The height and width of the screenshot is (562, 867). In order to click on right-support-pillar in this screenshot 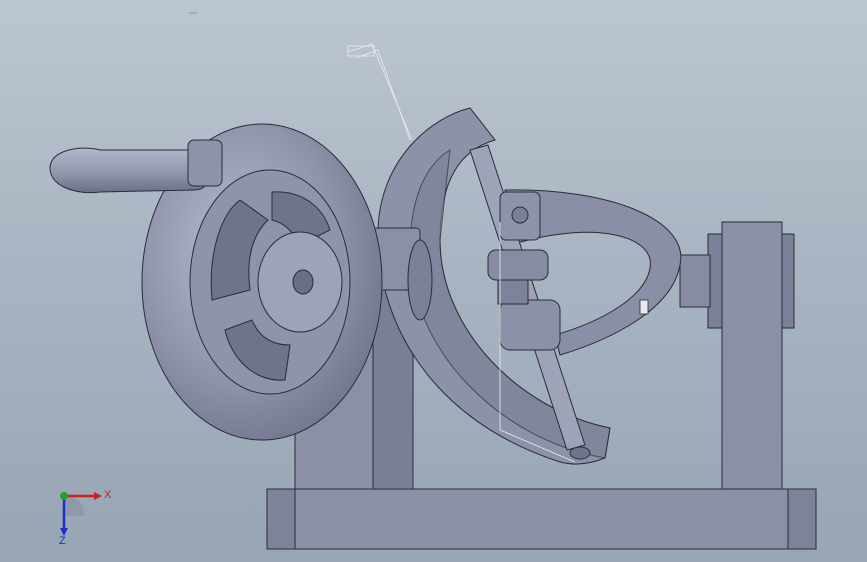, I will do `click(737, 355)`.